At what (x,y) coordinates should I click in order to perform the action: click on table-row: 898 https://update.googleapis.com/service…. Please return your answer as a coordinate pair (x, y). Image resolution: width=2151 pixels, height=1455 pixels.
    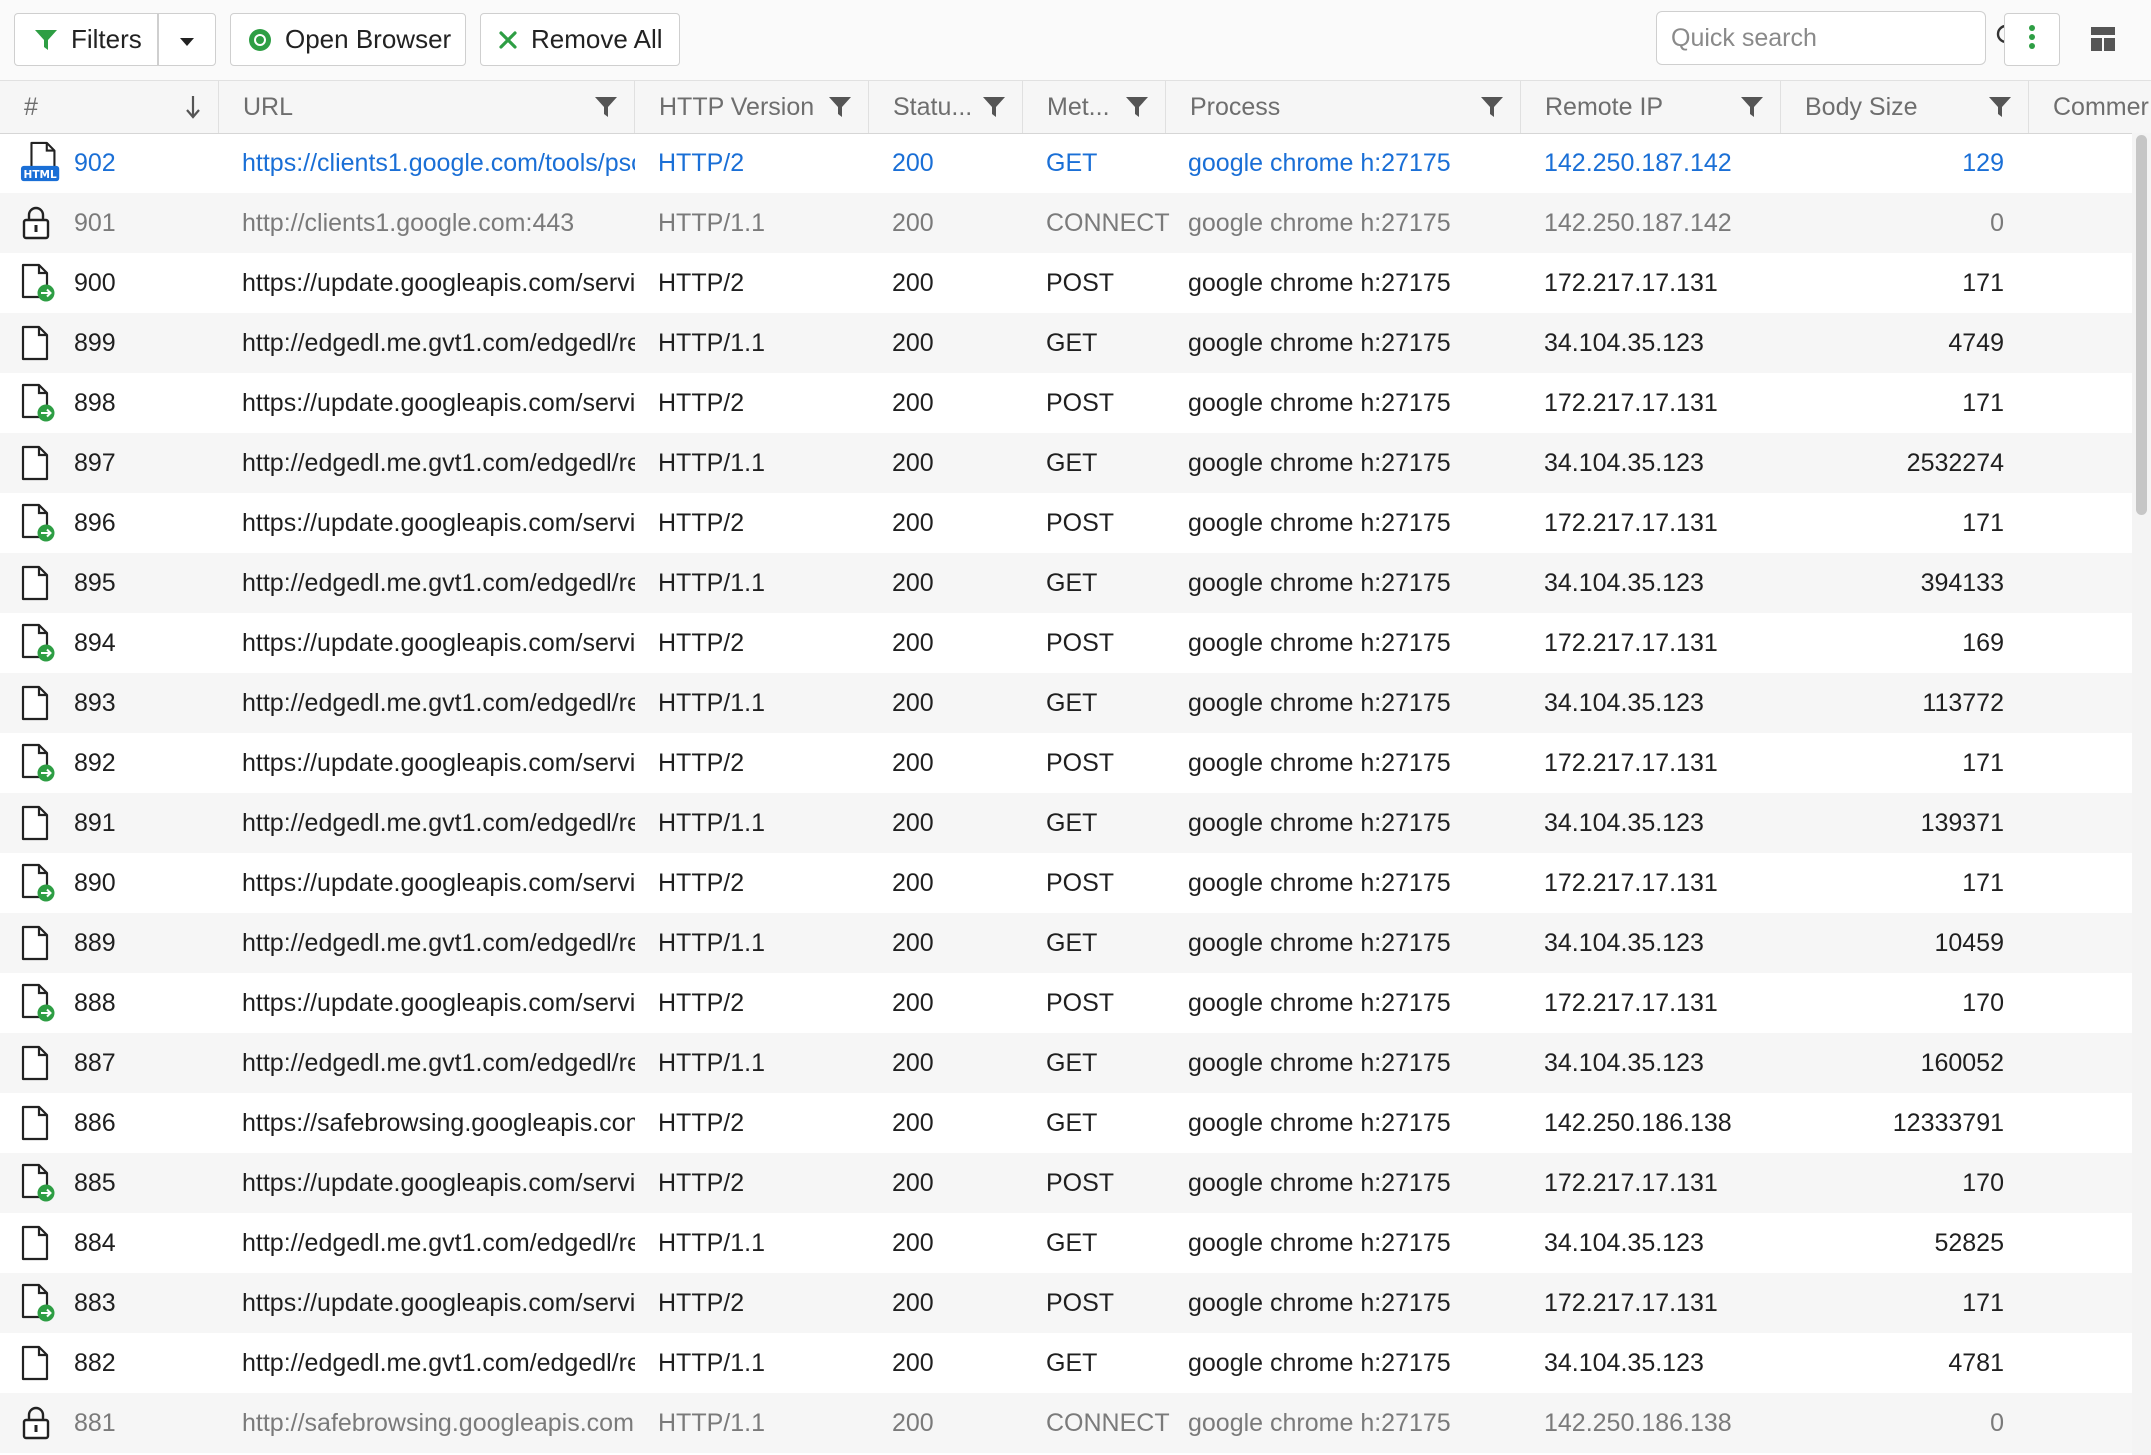
    Looking at the image, I should click on (1066, 403).